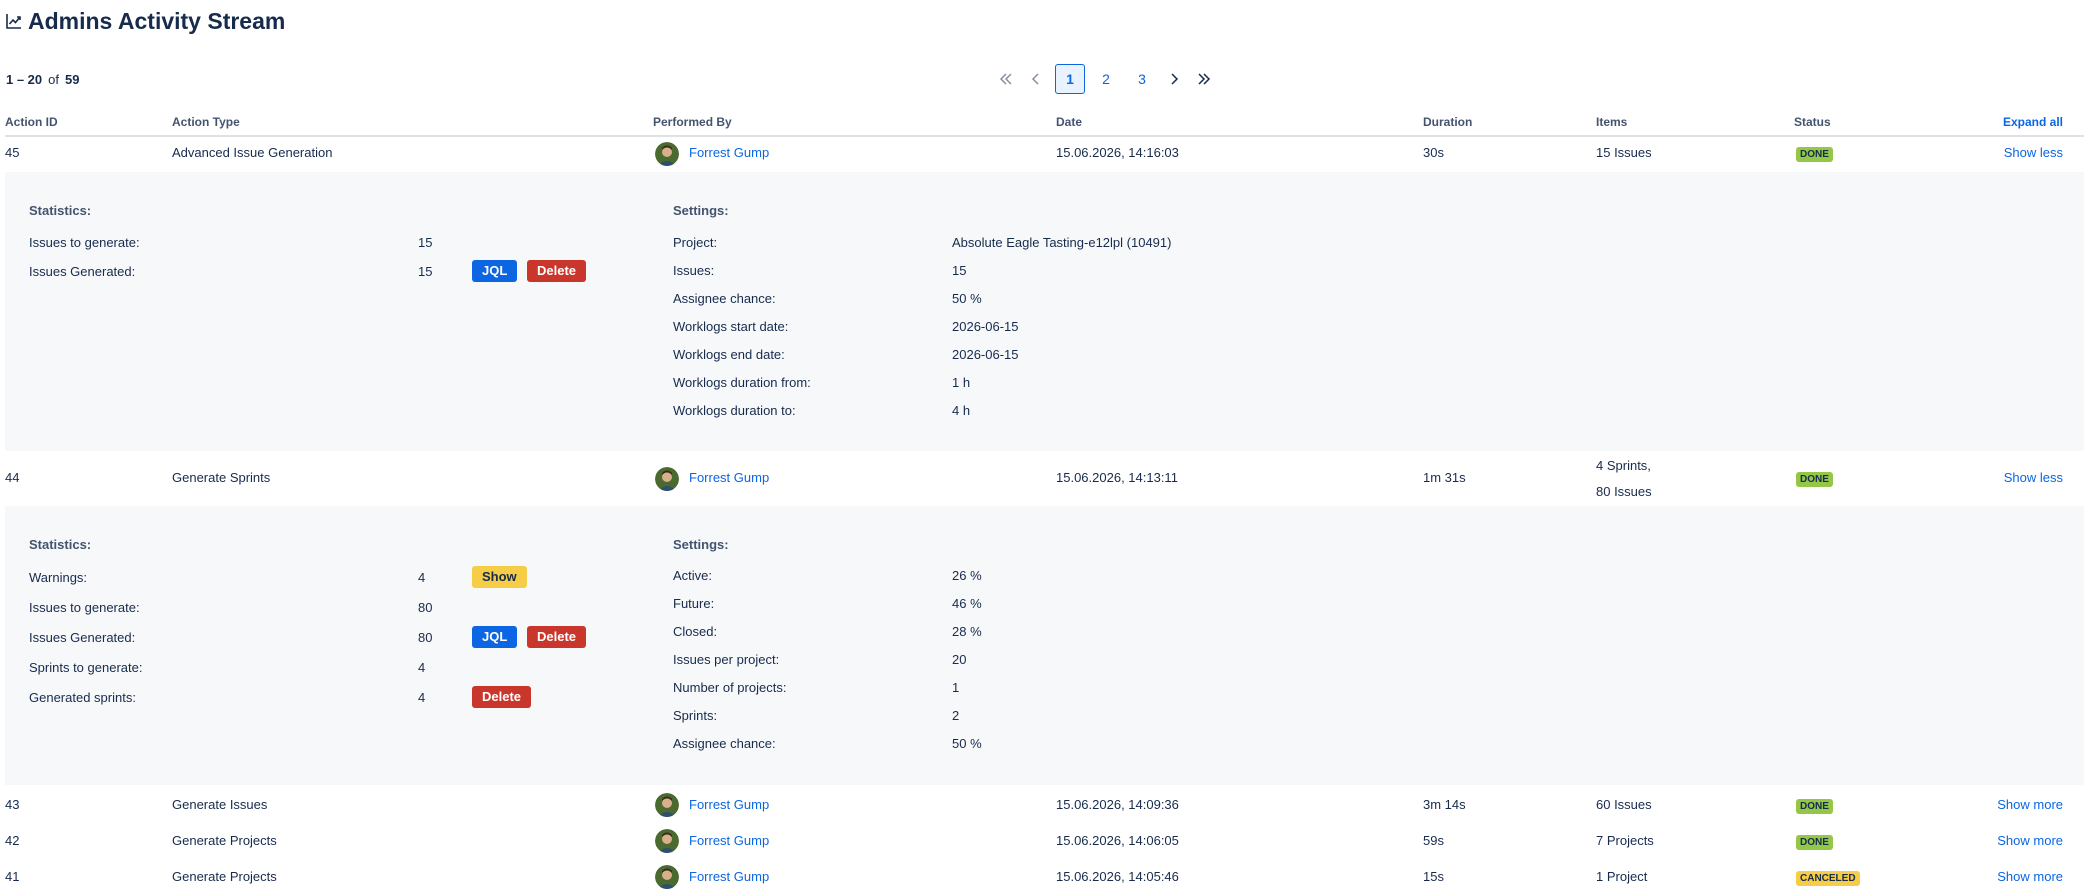  I want to click on setting-label: Worklogs start date:, so click(731, 326).